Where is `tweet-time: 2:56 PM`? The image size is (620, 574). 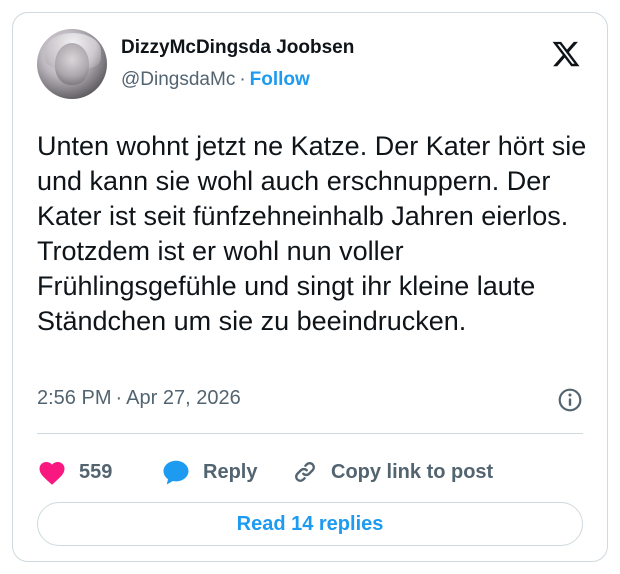 tweet-time: 2:56 PM is located at coordinates (74, 398).